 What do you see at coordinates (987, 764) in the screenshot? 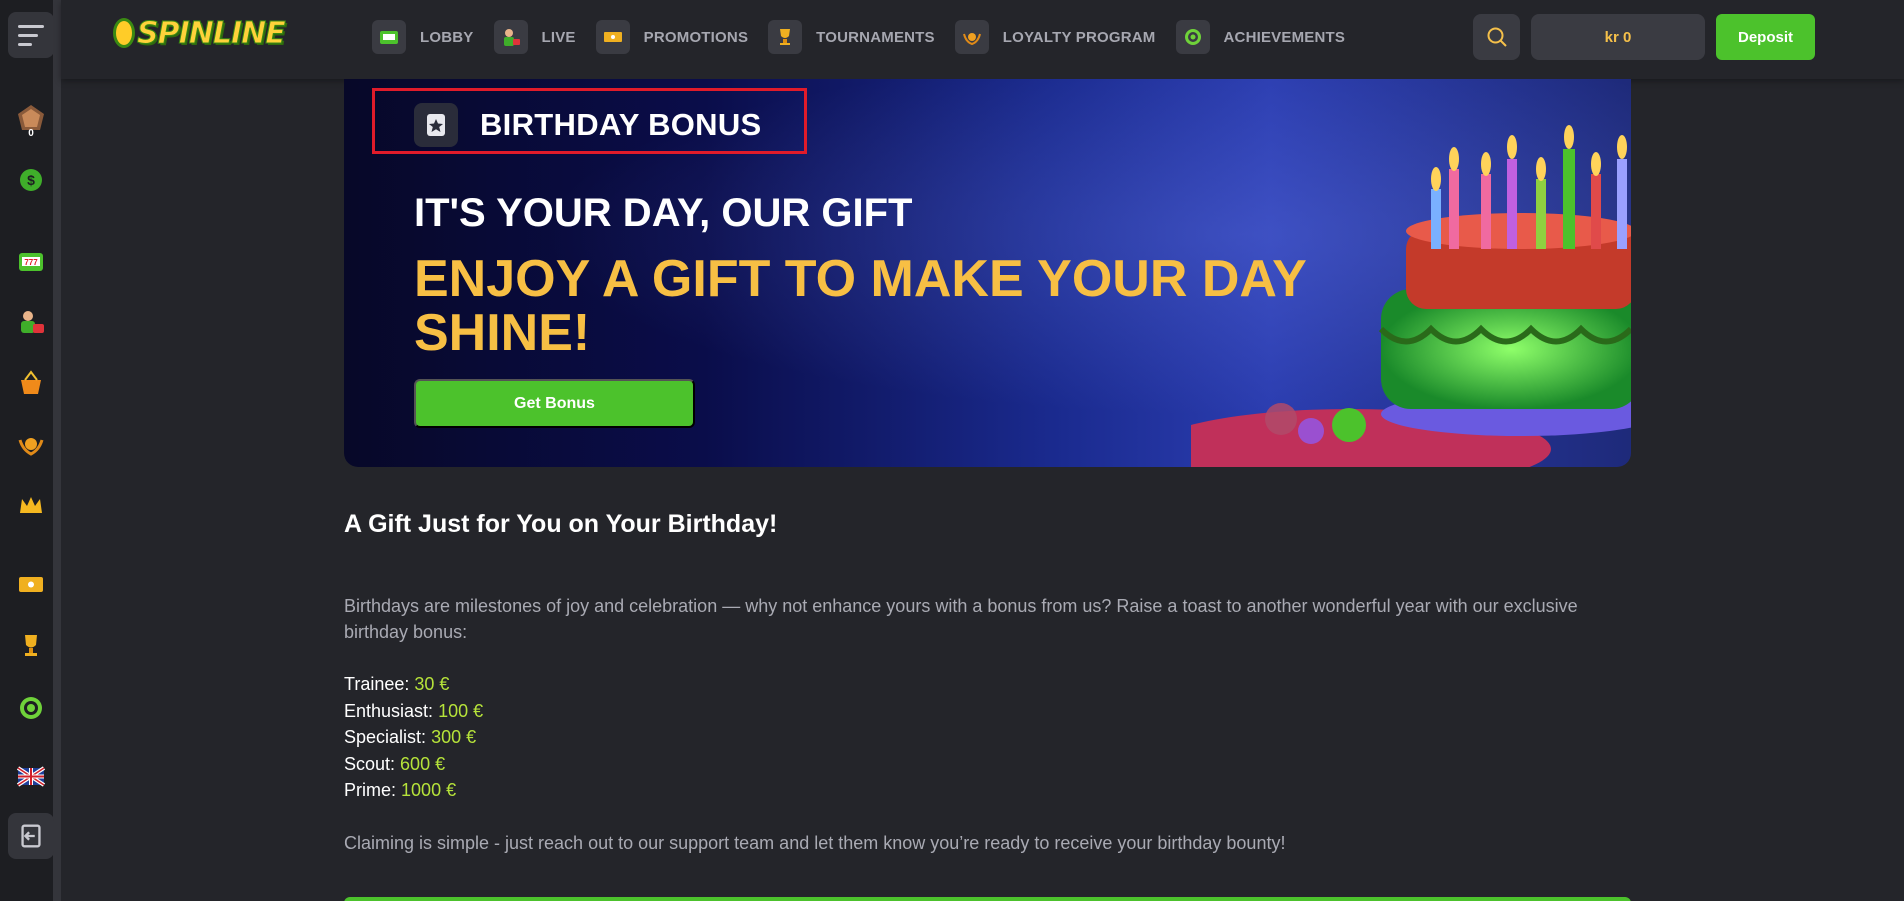
I see `tier-row: Scout: 600 €` at bounding box center [987, 764].